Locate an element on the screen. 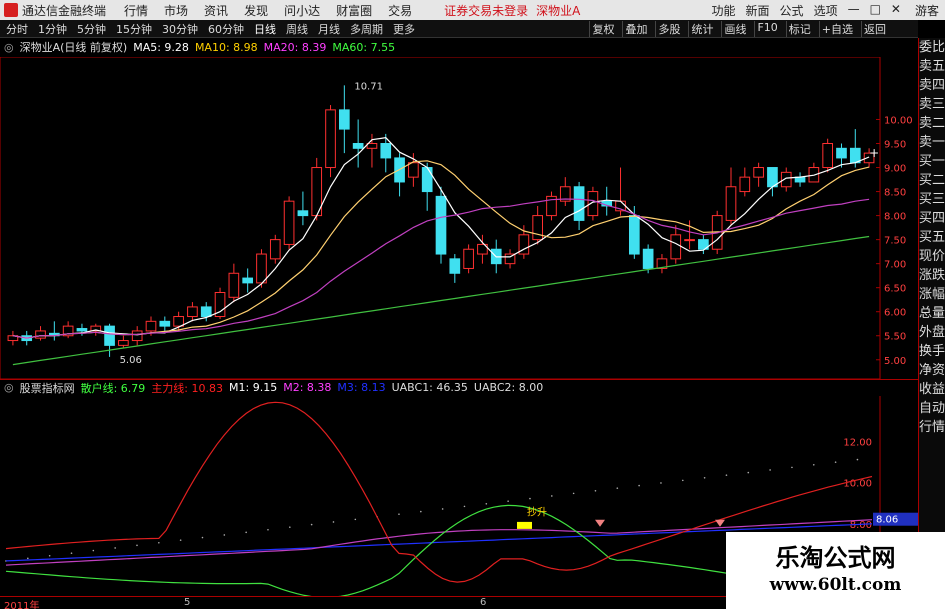 The height and width of the screenshot is (609, 945). ma60-value: MA60: 7.55 is located at coordinates (364, 47).